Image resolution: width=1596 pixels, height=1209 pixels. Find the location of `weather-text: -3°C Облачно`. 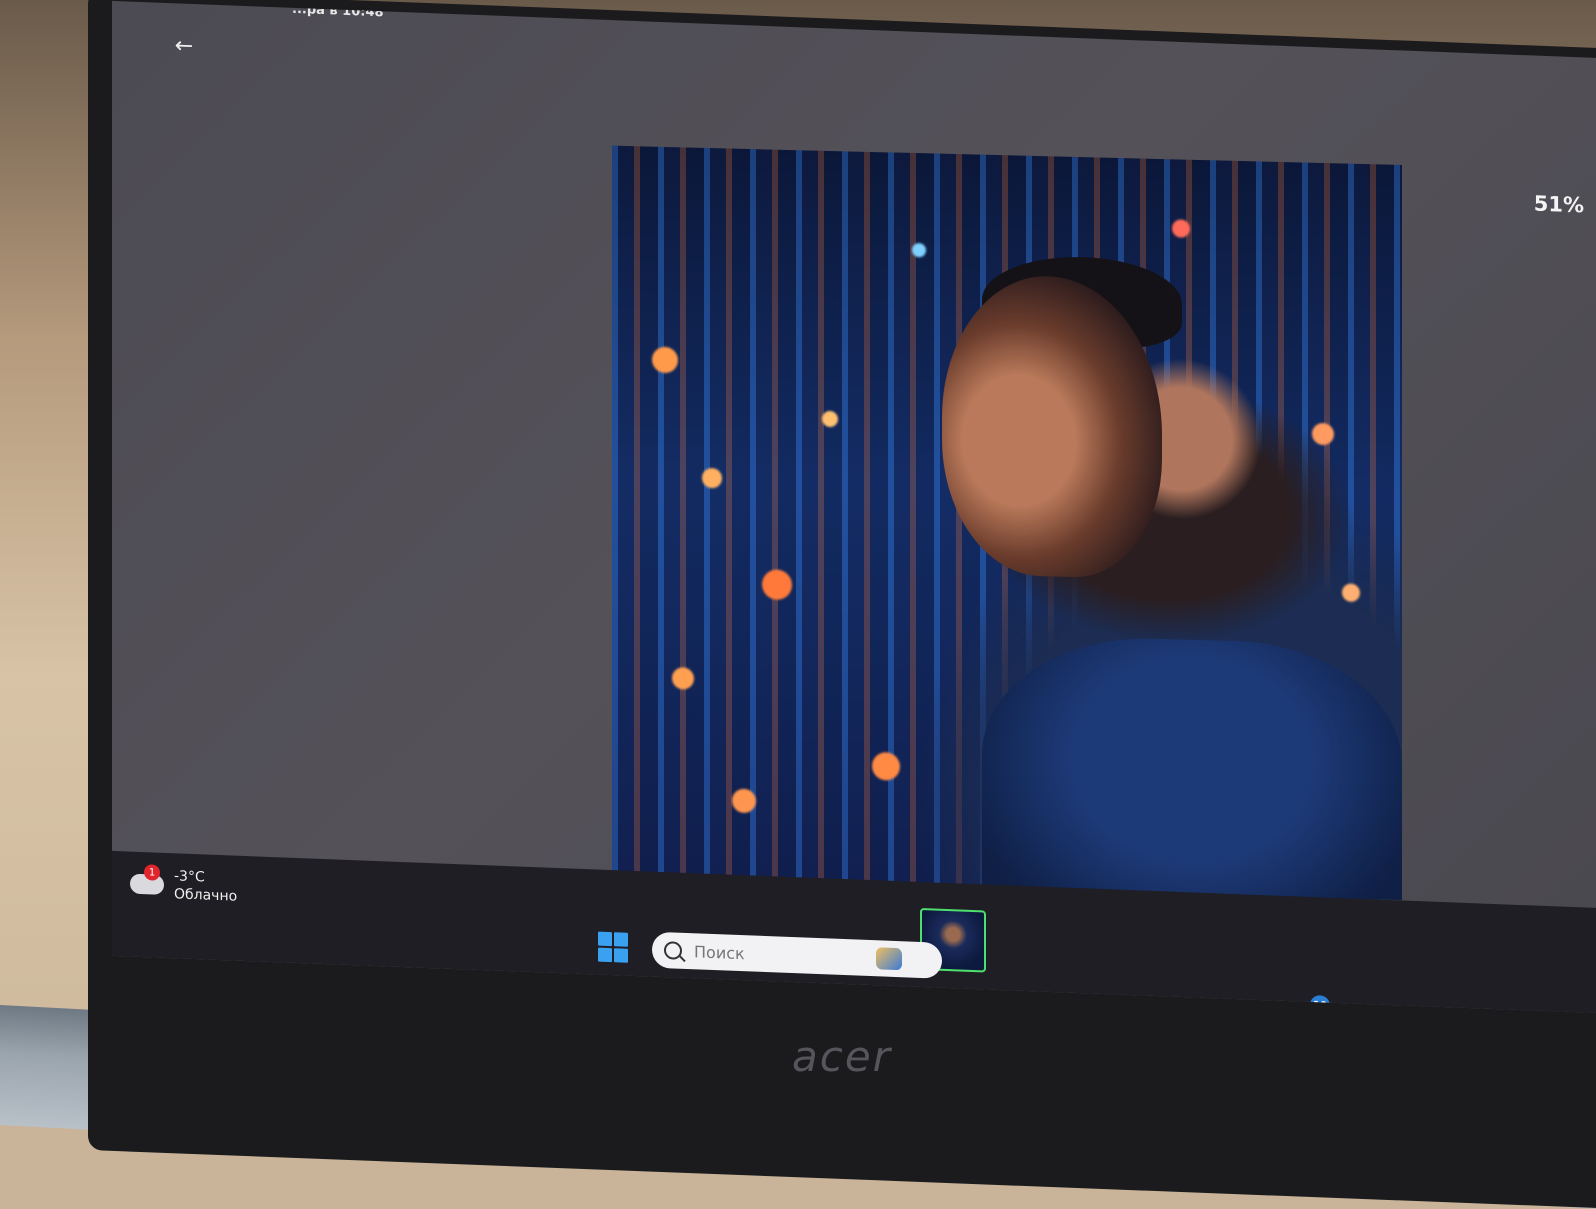

weather-text: -3°C Облачно is located at coordinates (205, 886).